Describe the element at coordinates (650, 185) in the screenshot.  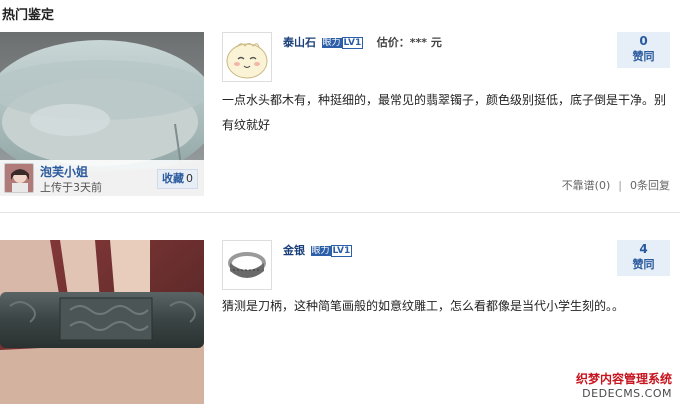
I see `replies-link: 0条回复` at that location.